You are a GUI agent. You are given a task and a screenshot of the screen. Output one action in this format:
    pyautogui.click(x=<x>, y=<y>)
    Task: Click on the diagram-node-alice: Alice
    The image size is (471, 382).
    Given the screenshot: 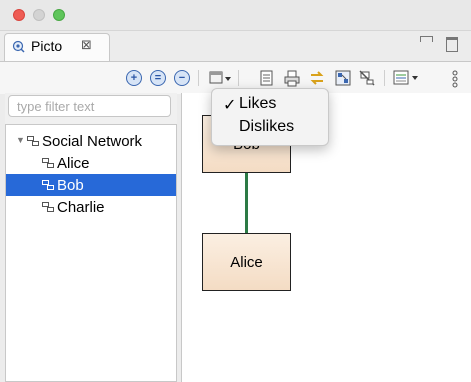 What is the action you would take?
    pyautogui.click(x=246, y=262)
    